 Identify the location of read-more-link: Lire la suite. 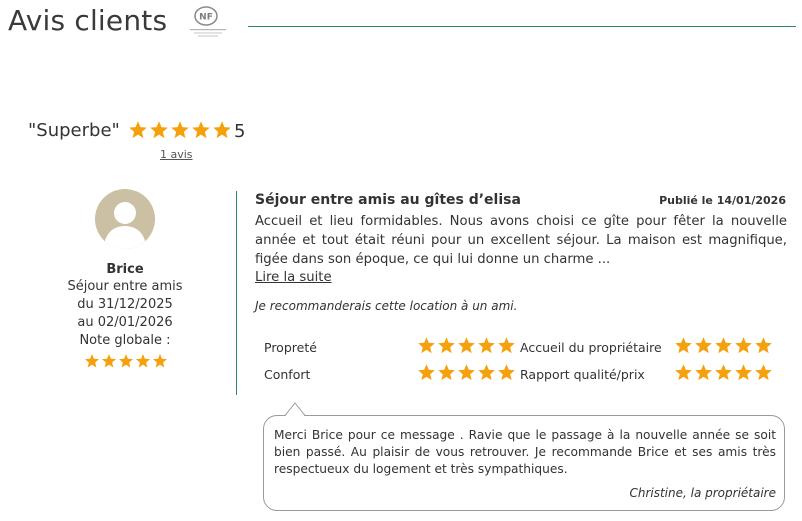
(293, 277).